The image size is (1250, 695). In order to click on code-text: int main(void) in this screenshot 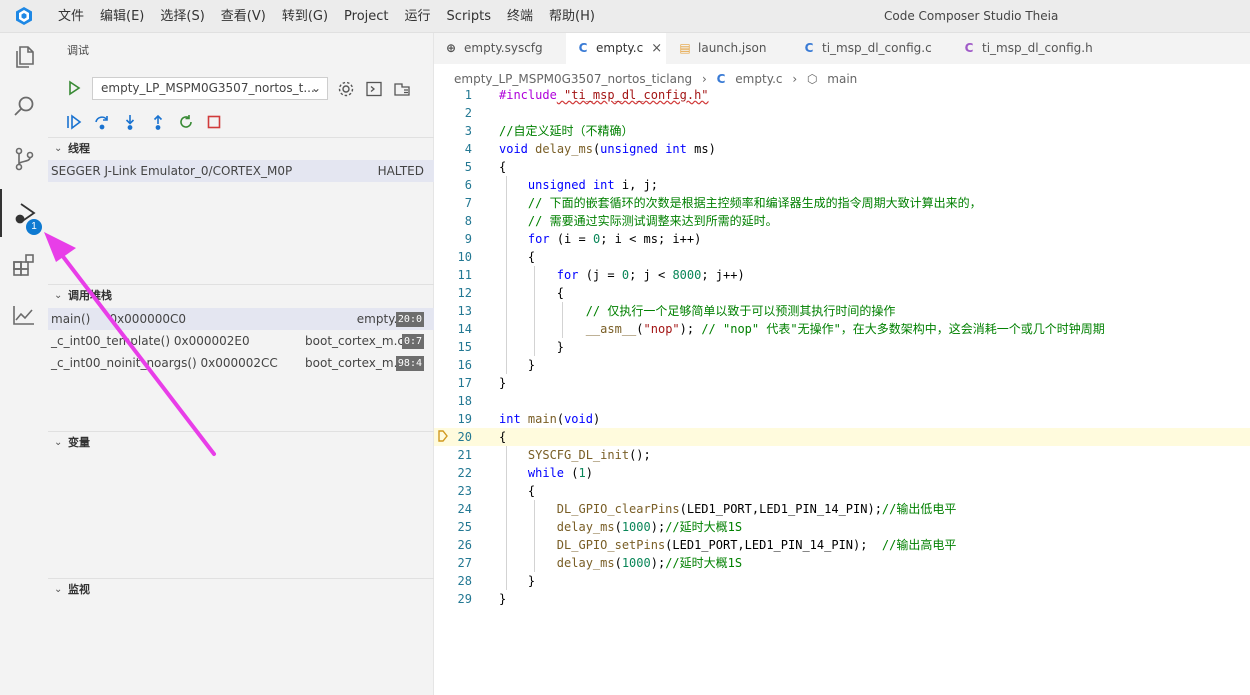, I will do `click(550, 419)`.